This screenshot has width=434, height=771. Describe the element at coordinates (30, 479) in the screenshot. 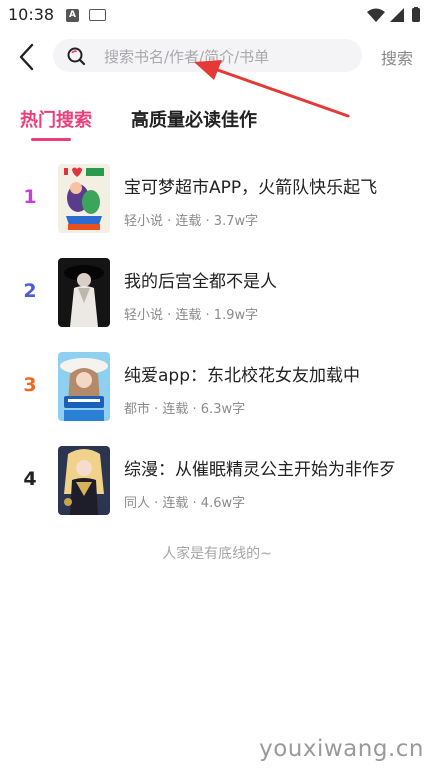

I see `rank-number: 4` at that location.